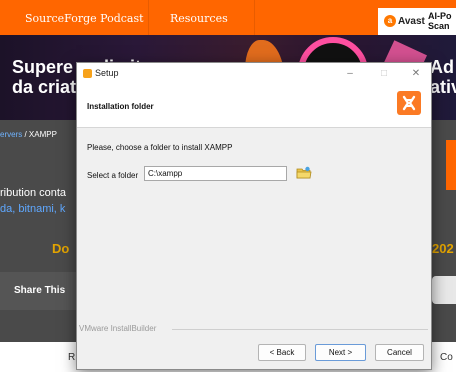  I want to click on avast-ad: a Avast AI-Po Scan, so click(417, 21).